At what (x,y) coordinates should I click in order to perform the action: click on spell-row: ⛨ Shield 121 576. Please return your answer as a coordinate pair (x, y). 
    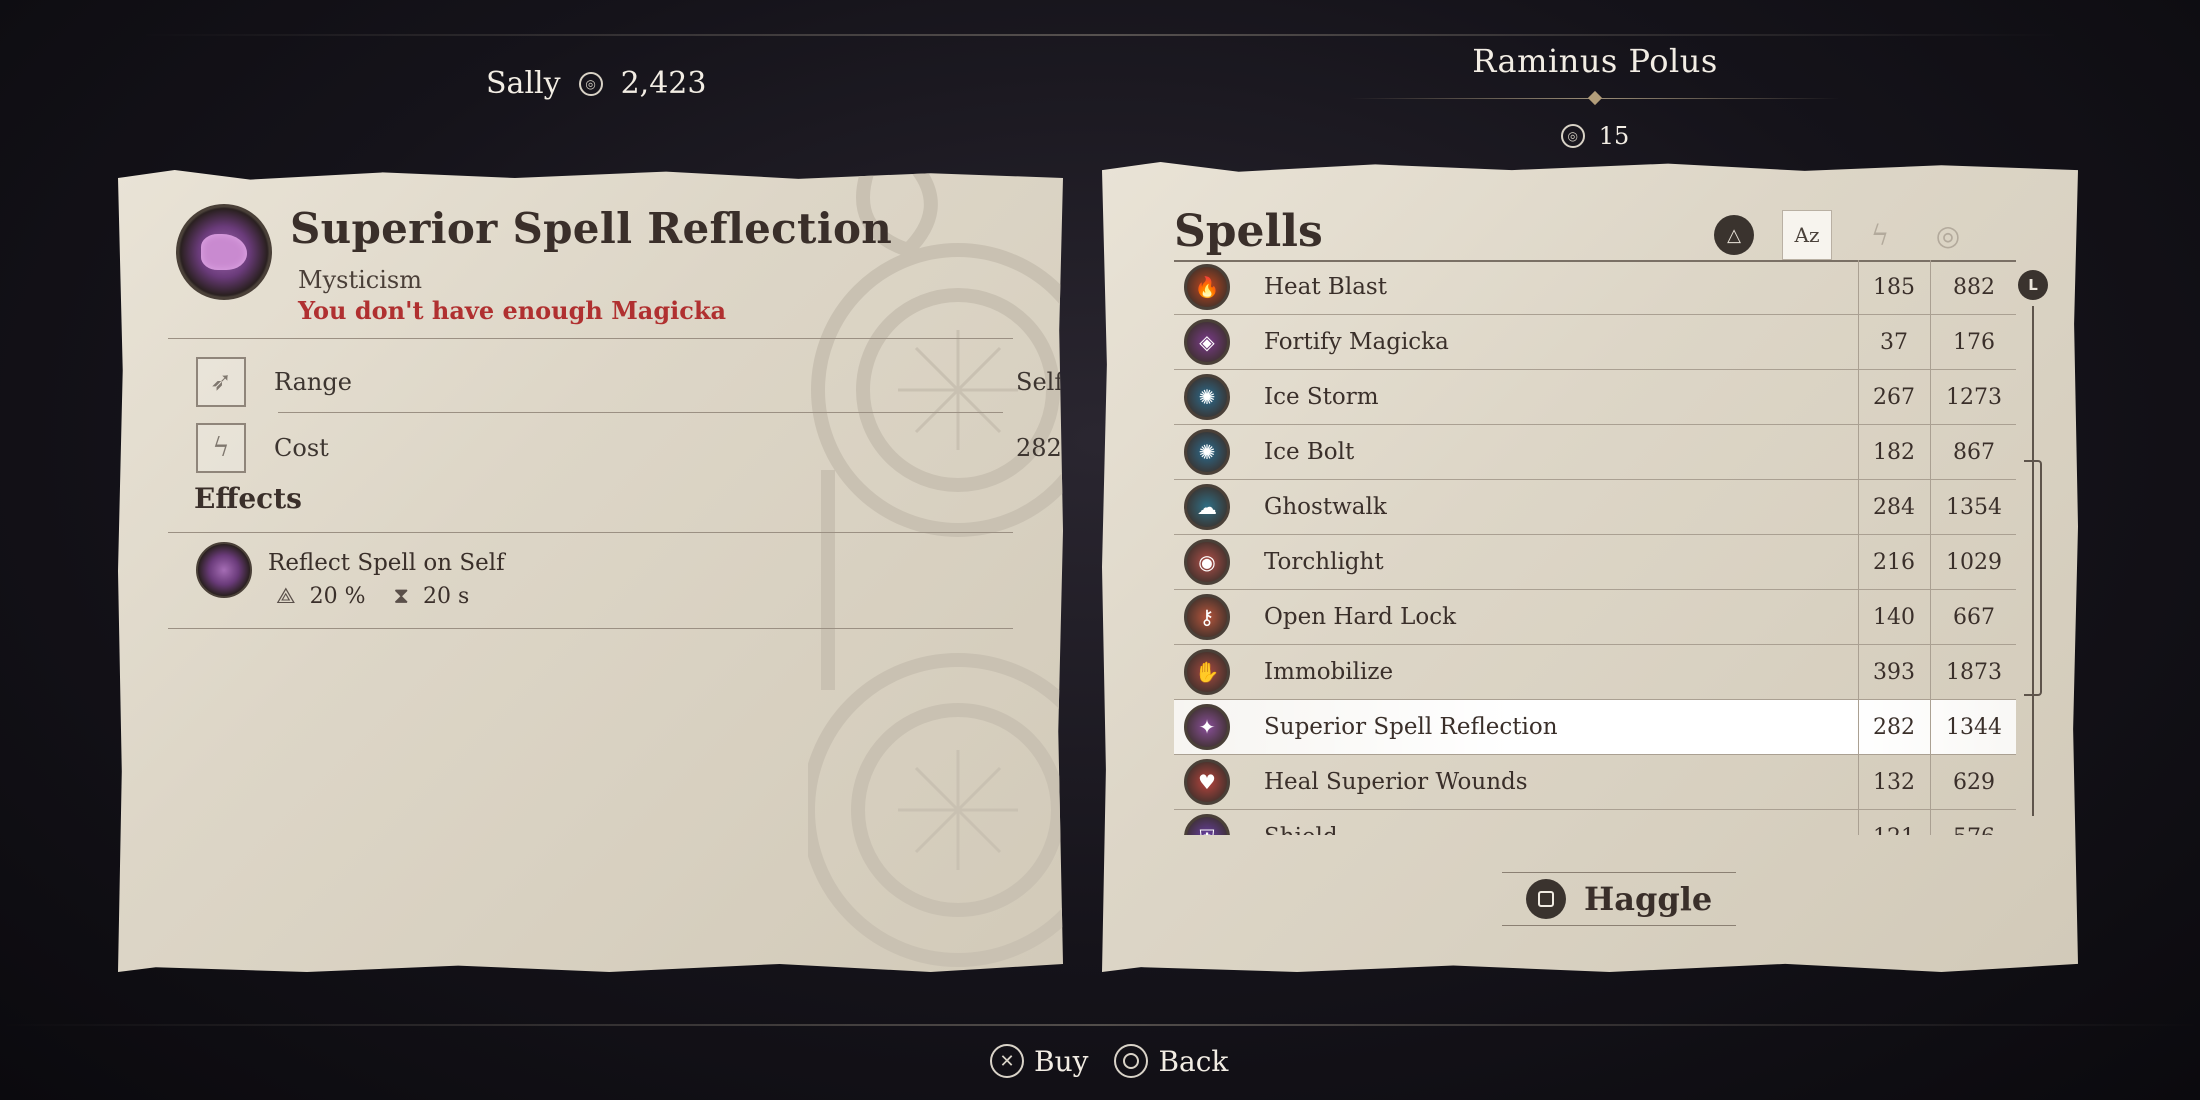
    Looking at the image, I should click on (1595, 822).